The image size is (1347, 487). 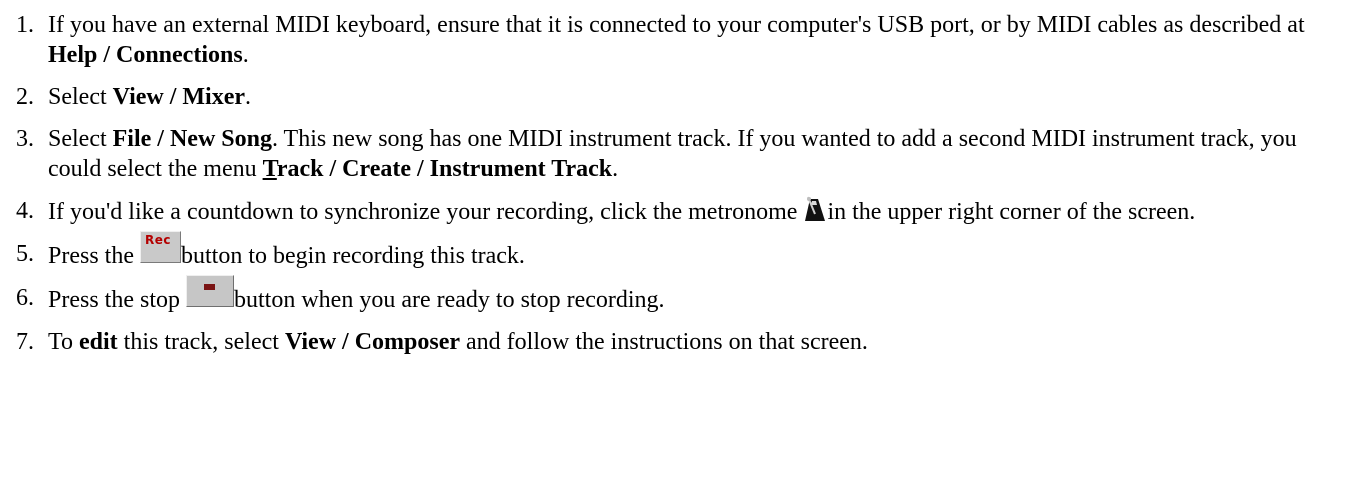 What do you see at coordinates (192, 139) in the screenshot?
I see `menu-path: File / New Song` at bounding box center [192, 139].